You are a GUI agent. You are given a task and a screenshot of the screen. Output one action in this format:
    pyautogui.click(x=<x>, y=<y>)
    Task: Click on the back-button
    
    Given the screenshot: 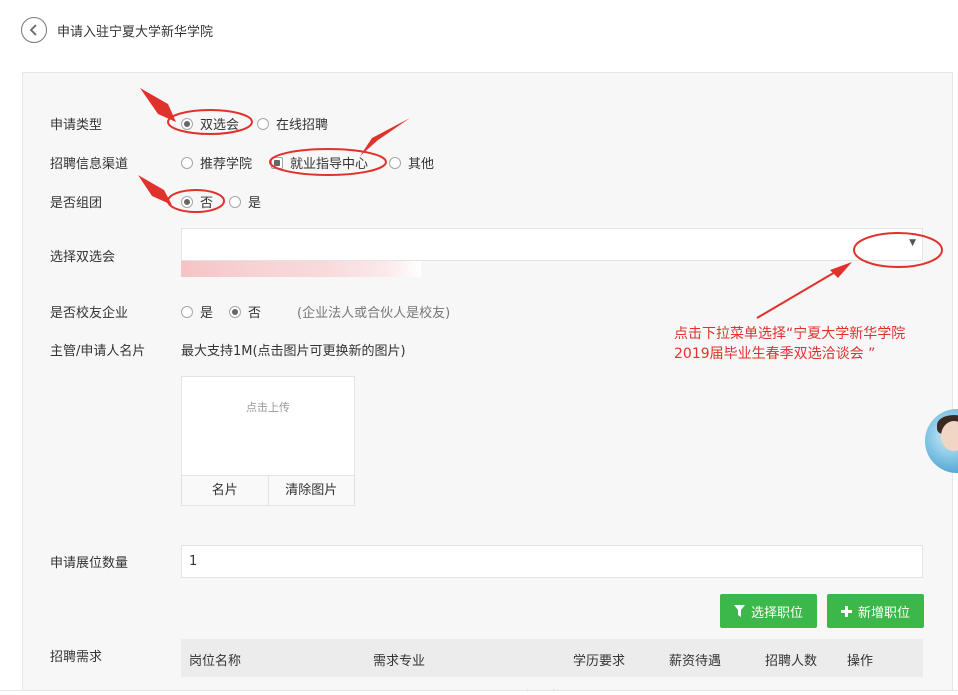 What is the action you would take?
    pyautogui.click(x=34, y=30)
    